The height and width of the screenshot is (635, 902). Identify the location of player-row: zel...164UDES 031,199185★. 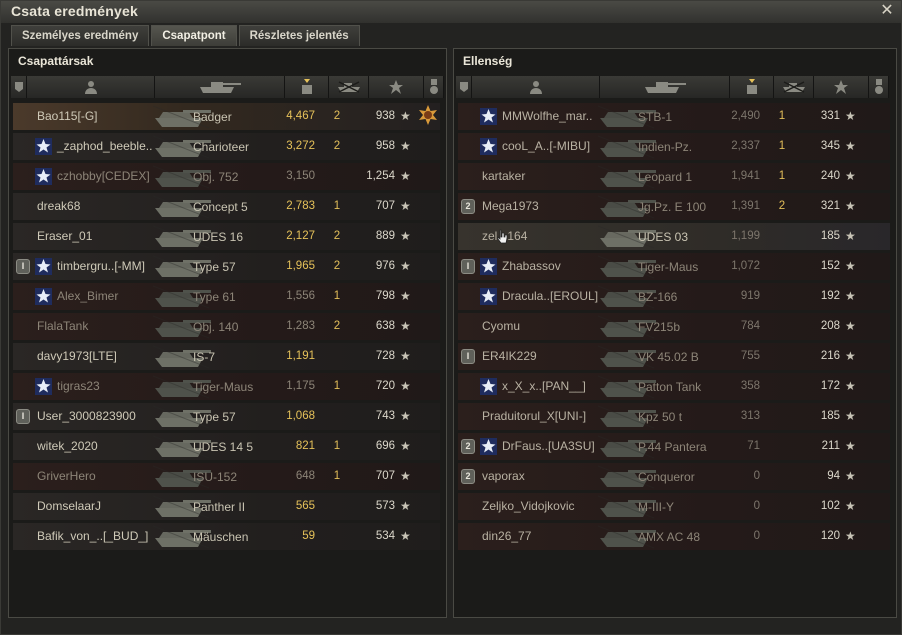
(674, 236).